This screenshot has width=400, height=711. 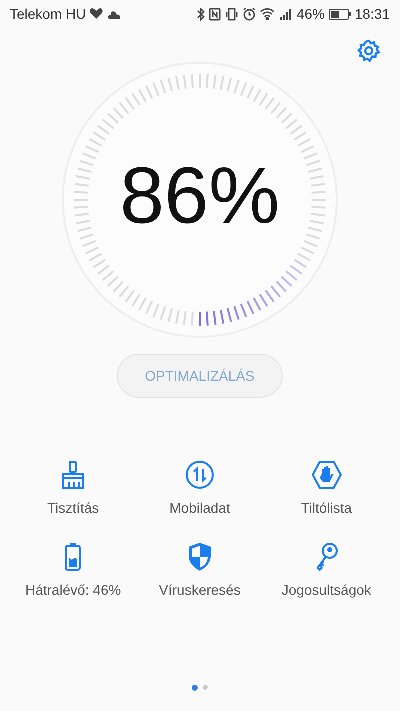 I want to click on bluetooth-icon, so click(x=200, y=14).